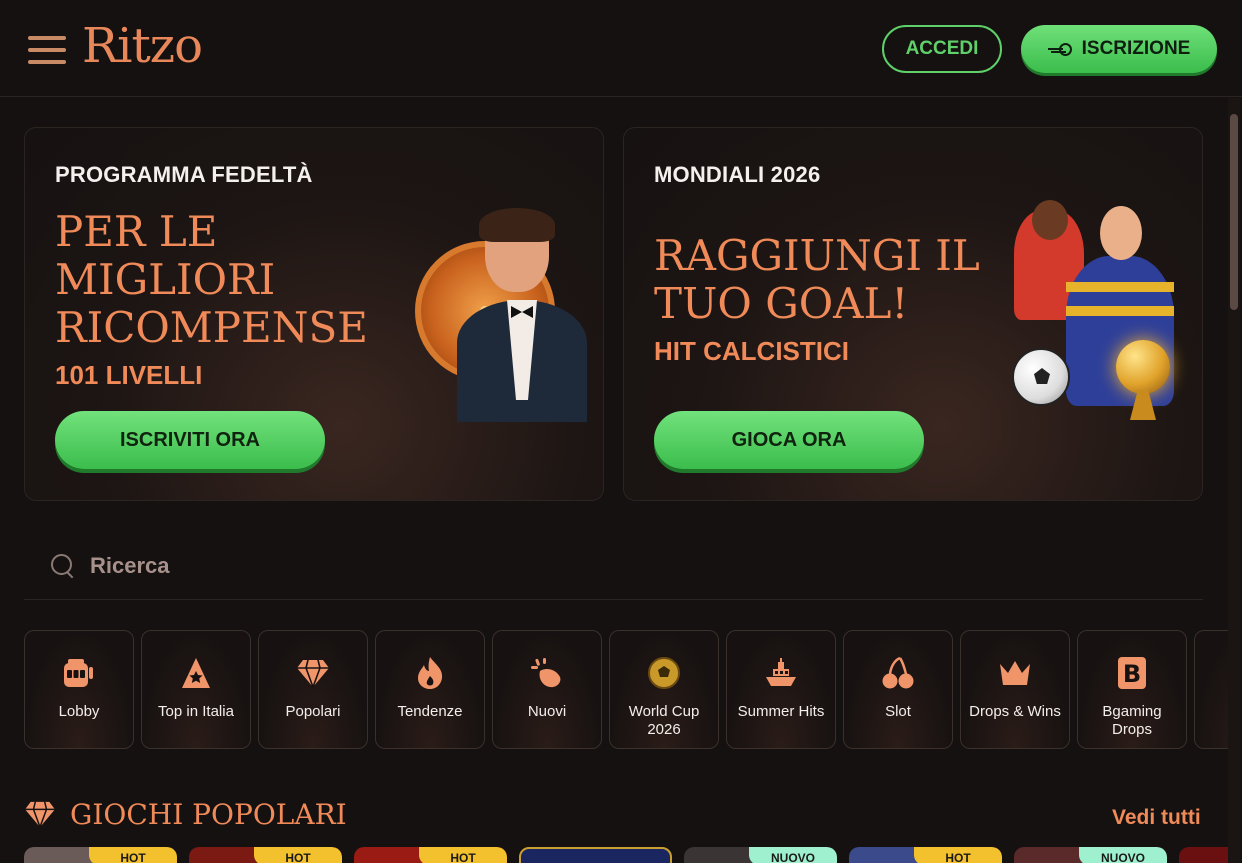  I want to click on trophy-icon, so click(1143, 367).